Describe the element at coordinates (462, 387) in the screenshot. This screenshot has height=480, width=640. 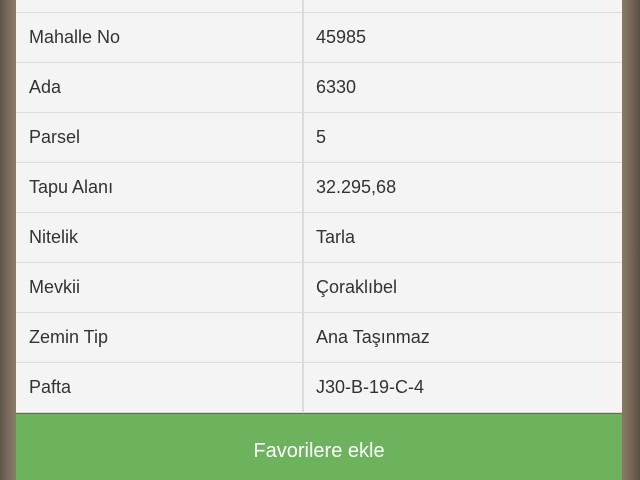
I see `row-value-pafta: J30-B-19-C-4` at that location.